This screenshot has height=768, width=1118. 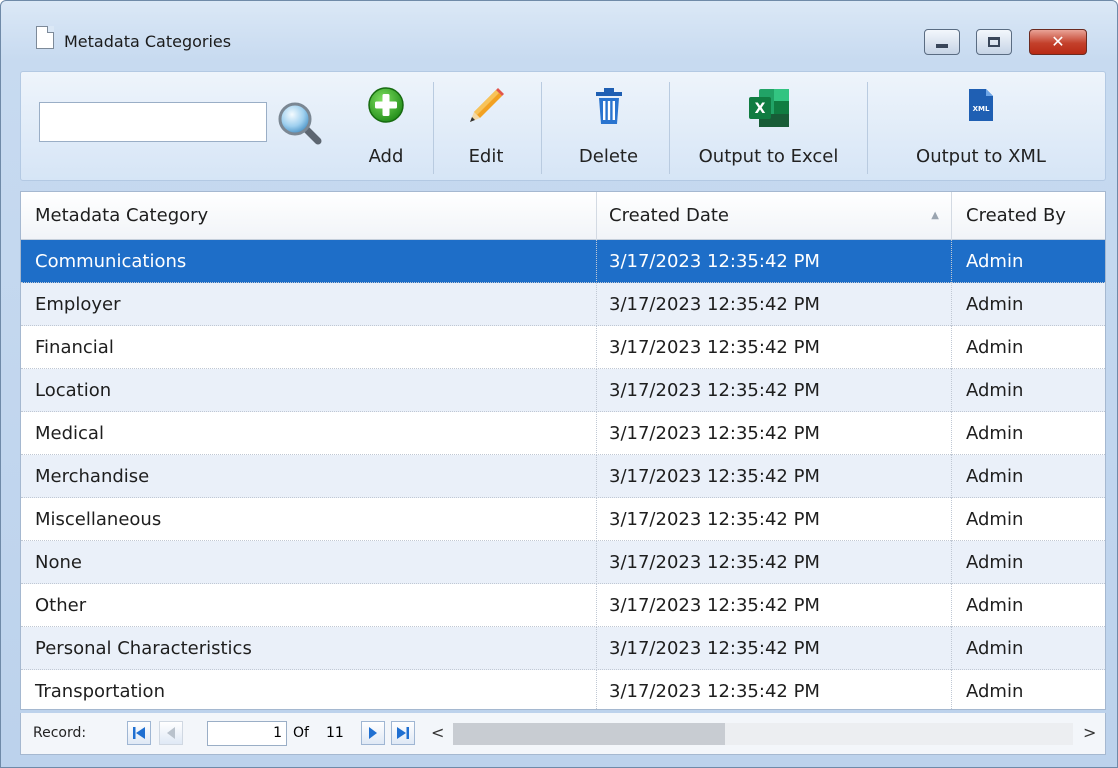 What do you see at coordinates (981, 109) in the screenshot?
I see `xml-icon-text: XML` at bounding box center [981, 109].